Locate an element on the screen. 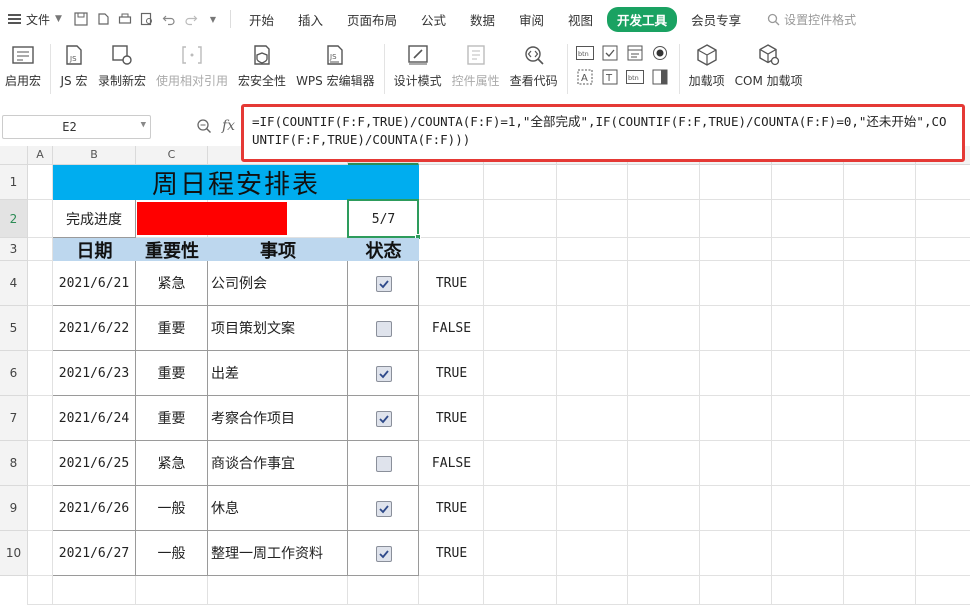  row-header-6: 6 is located at coordinates (14, 373).